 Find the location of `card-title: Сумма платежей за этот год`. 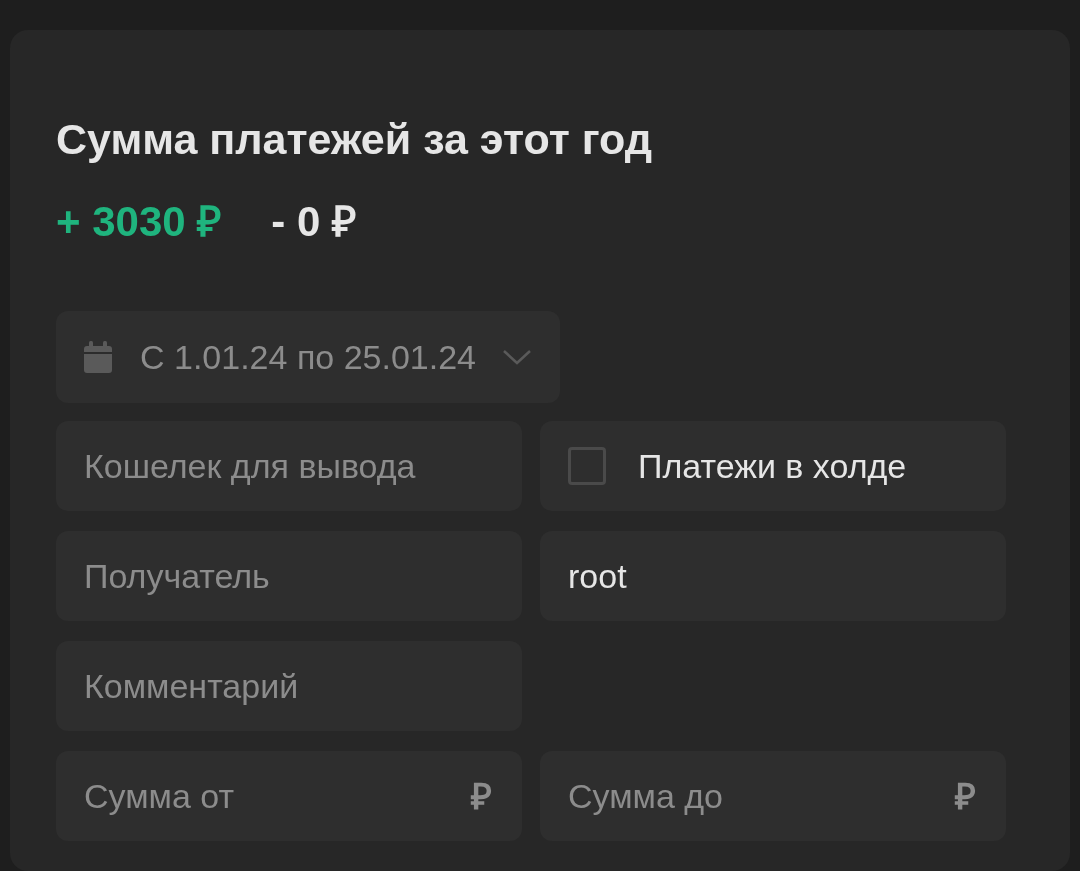

card-title: Сумма платежей за этот год is located at coordinates (355, 139).